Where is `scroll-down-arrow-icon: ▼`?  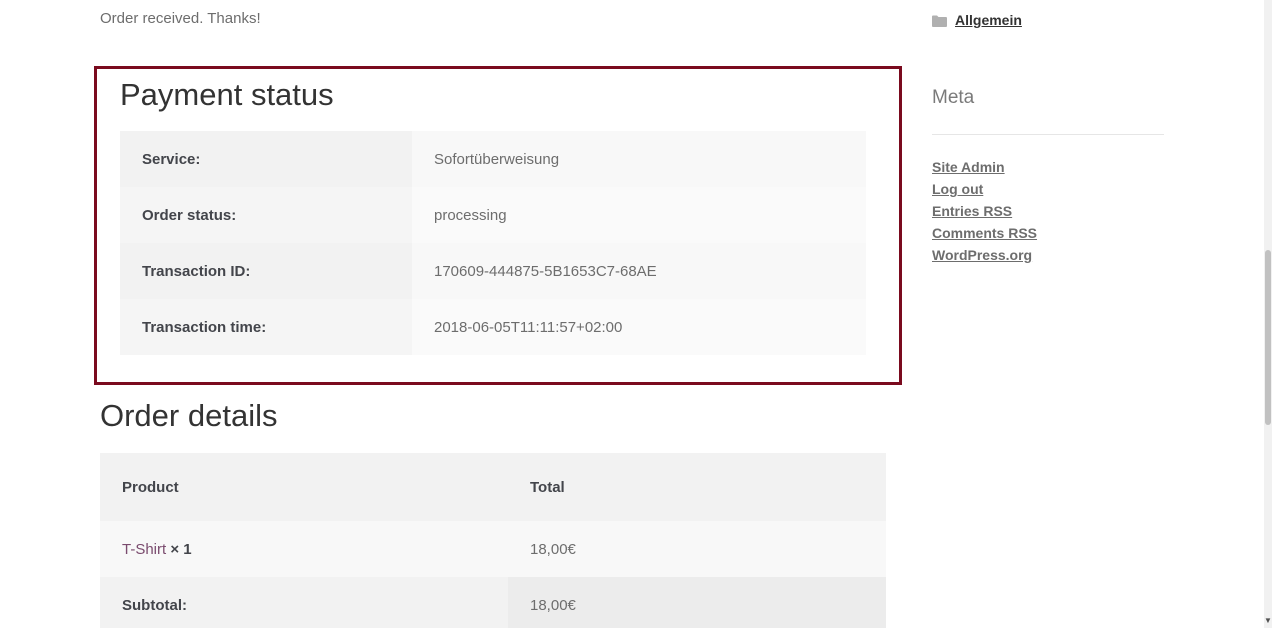
scroll-down-arrow-icon: ▼ is located at coordinates (1268, 621).